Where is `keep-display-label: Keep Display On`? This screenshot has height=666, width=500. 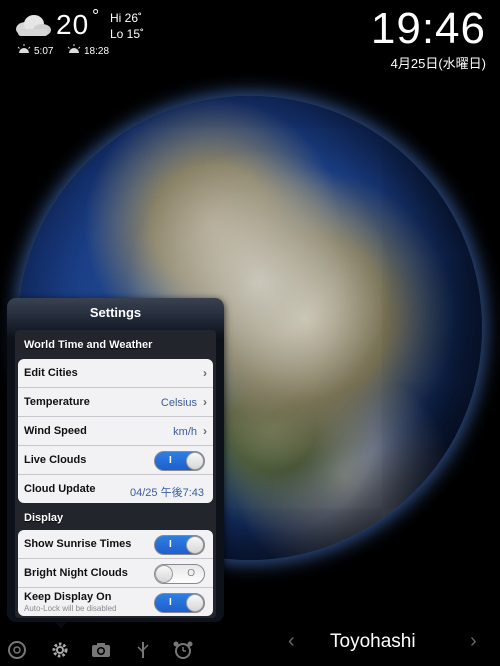
keep-display-label: Keep Display On is located at coordinates (68, 597).